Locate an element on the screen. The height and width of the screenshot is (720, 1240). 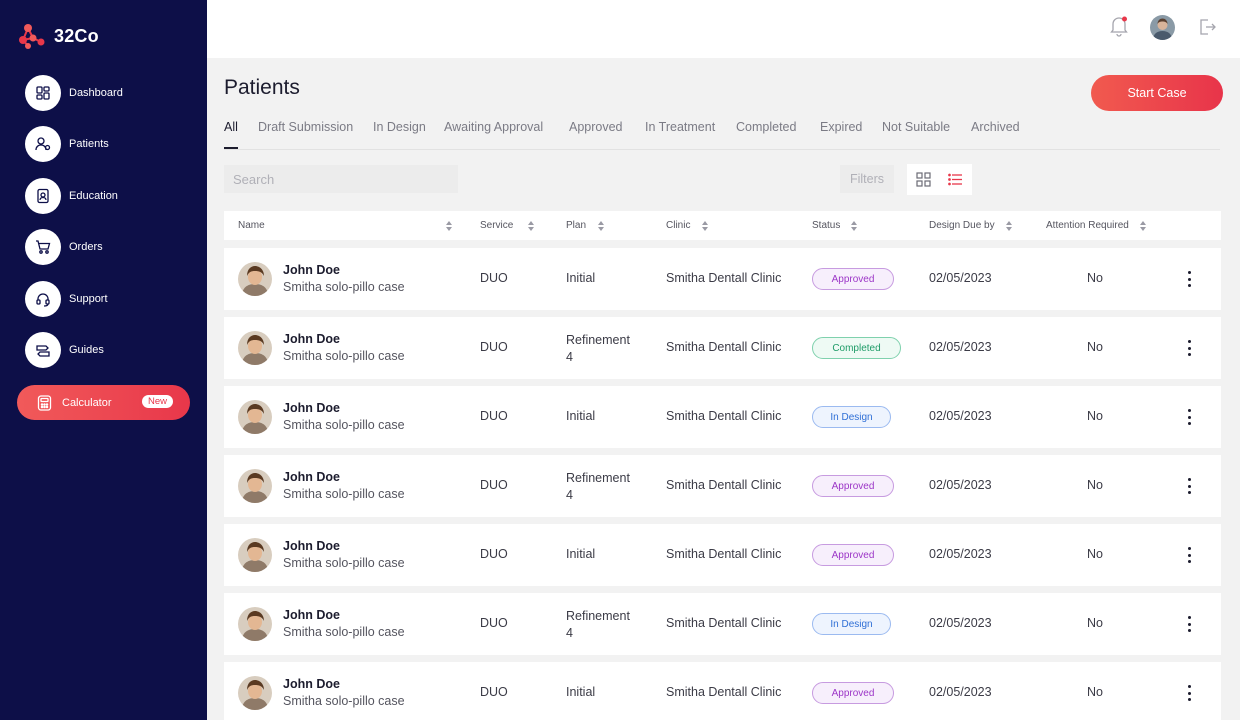
calculator-label: Calculator is located at coordinates (87, 402).